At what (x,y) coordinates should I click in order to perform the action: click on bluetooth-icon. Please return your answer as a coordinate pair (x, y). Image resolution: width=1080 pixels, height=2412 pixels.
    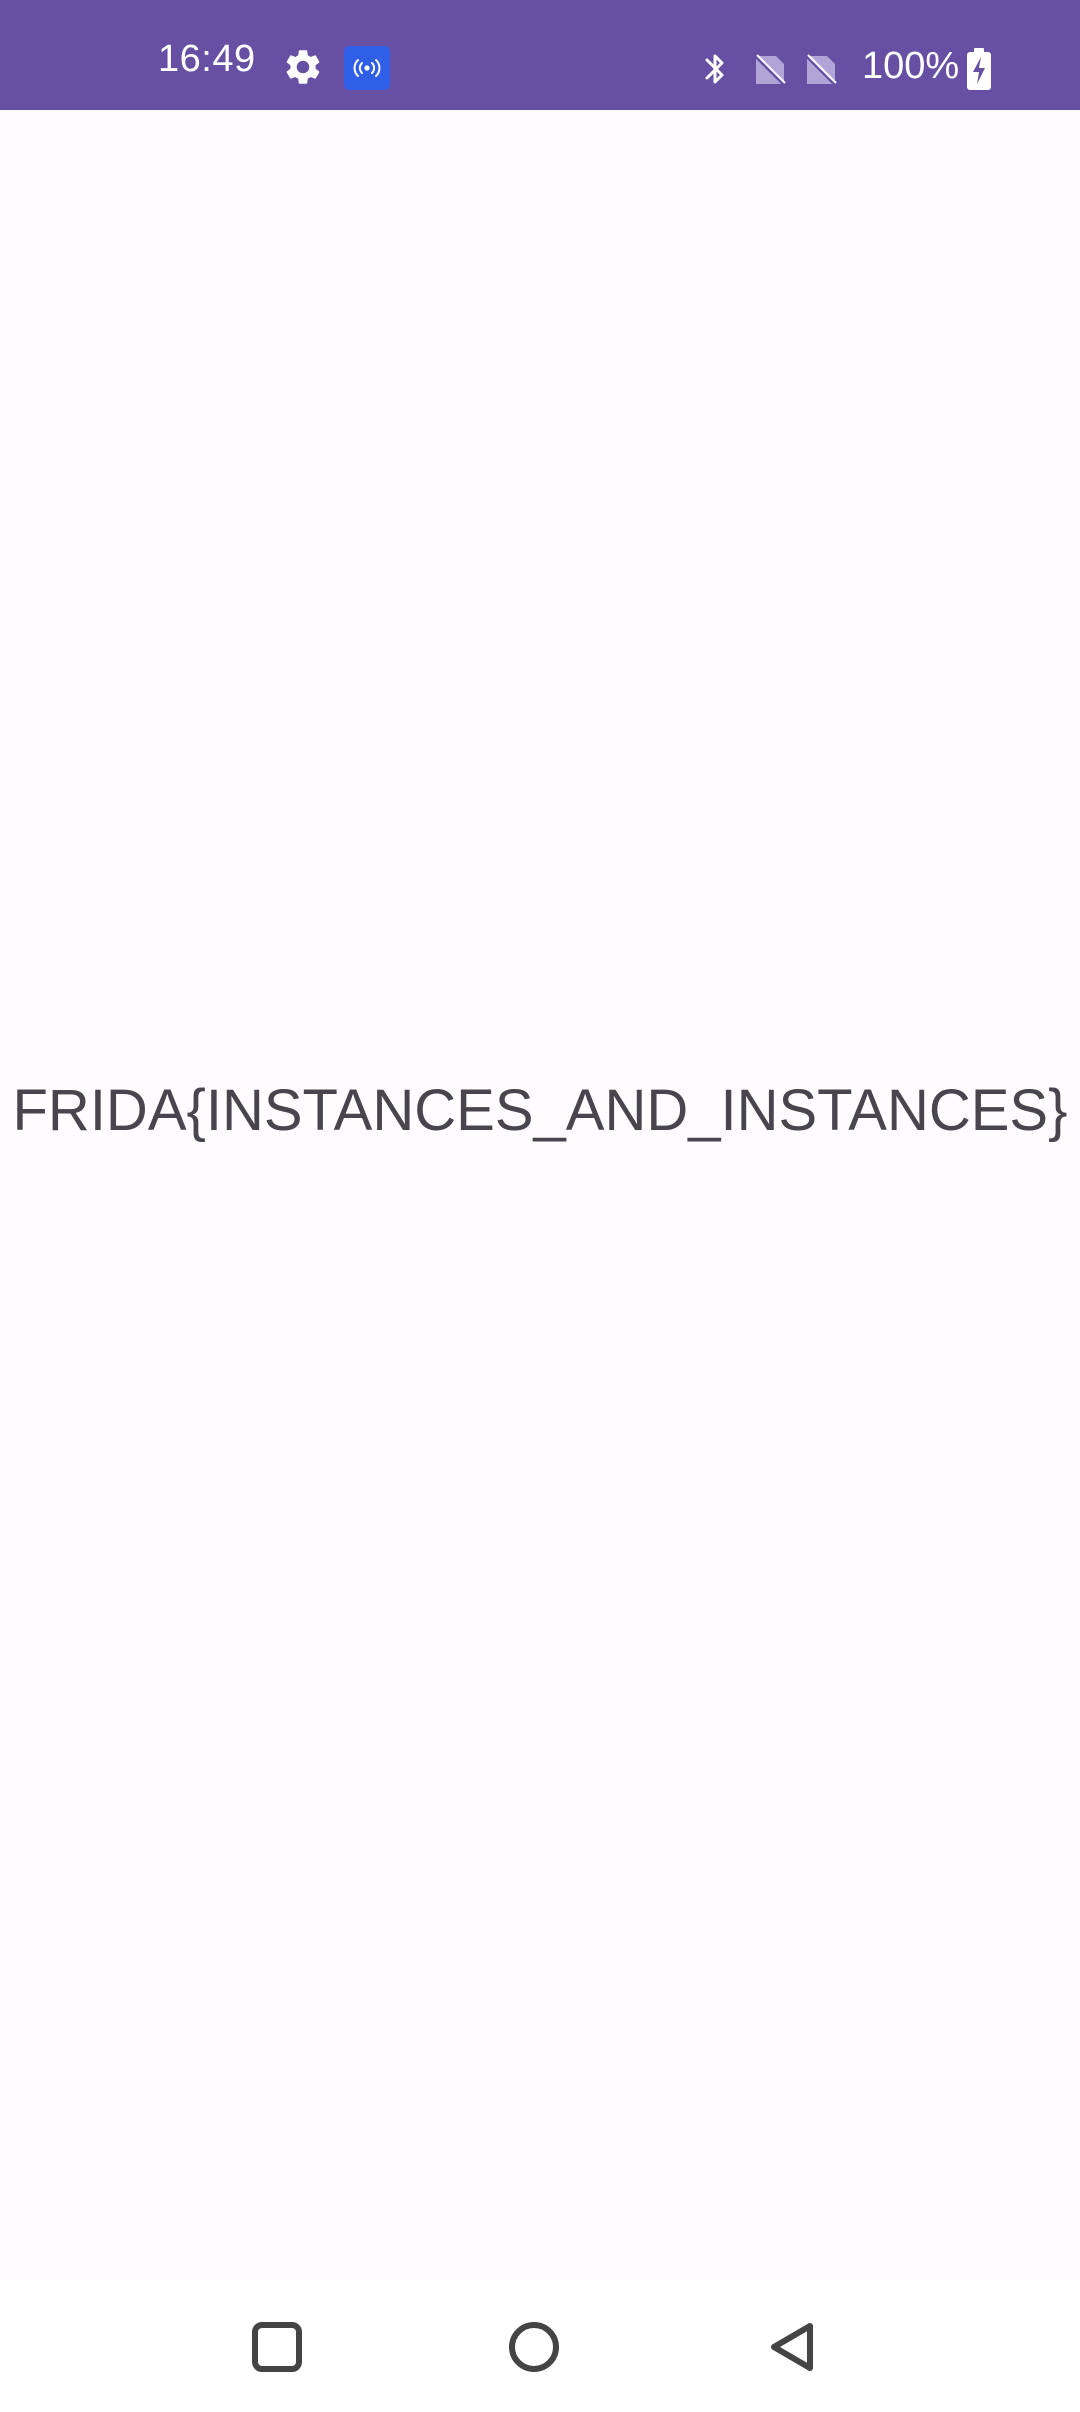
    Looking at the image, I should click on (715, 69).